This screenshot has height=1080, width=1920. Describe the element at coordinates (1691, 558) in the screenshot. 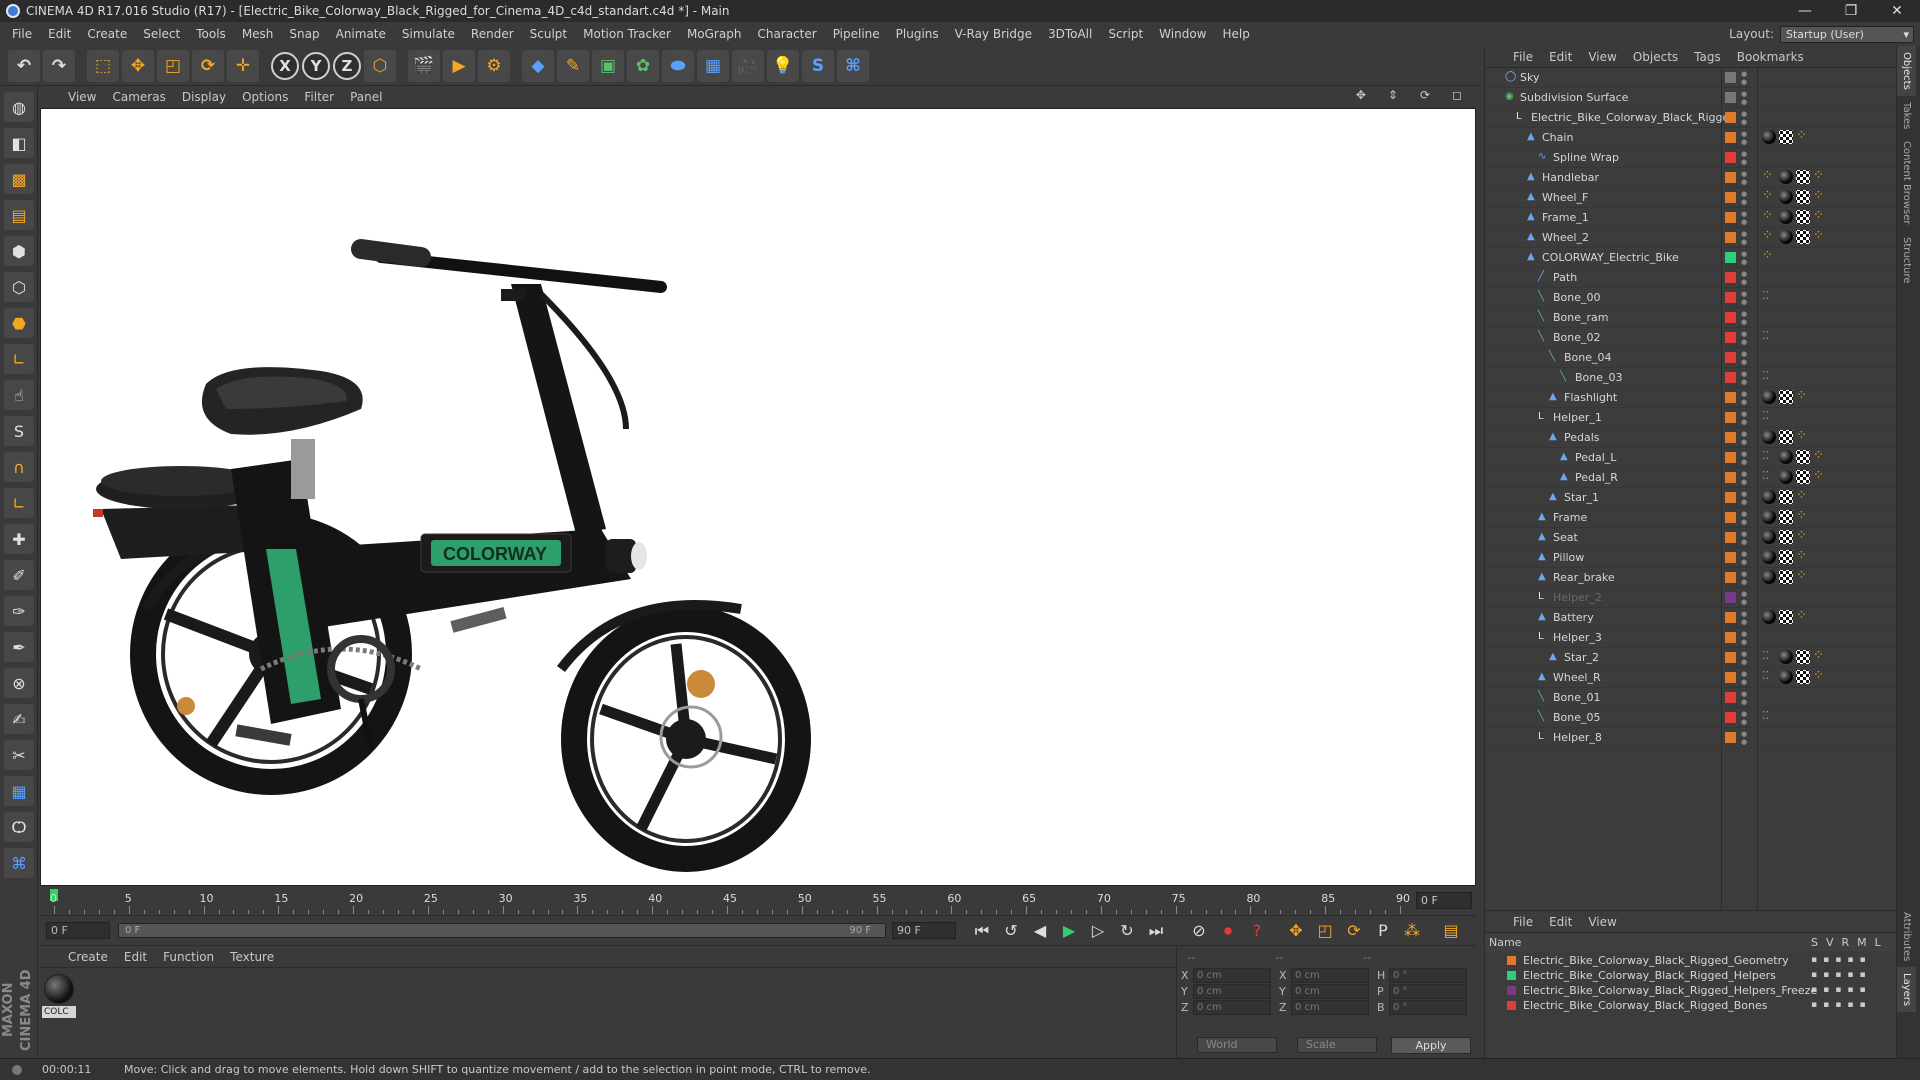

I see `object-row: ▲ Pillow ● ● ⁘` at that location.